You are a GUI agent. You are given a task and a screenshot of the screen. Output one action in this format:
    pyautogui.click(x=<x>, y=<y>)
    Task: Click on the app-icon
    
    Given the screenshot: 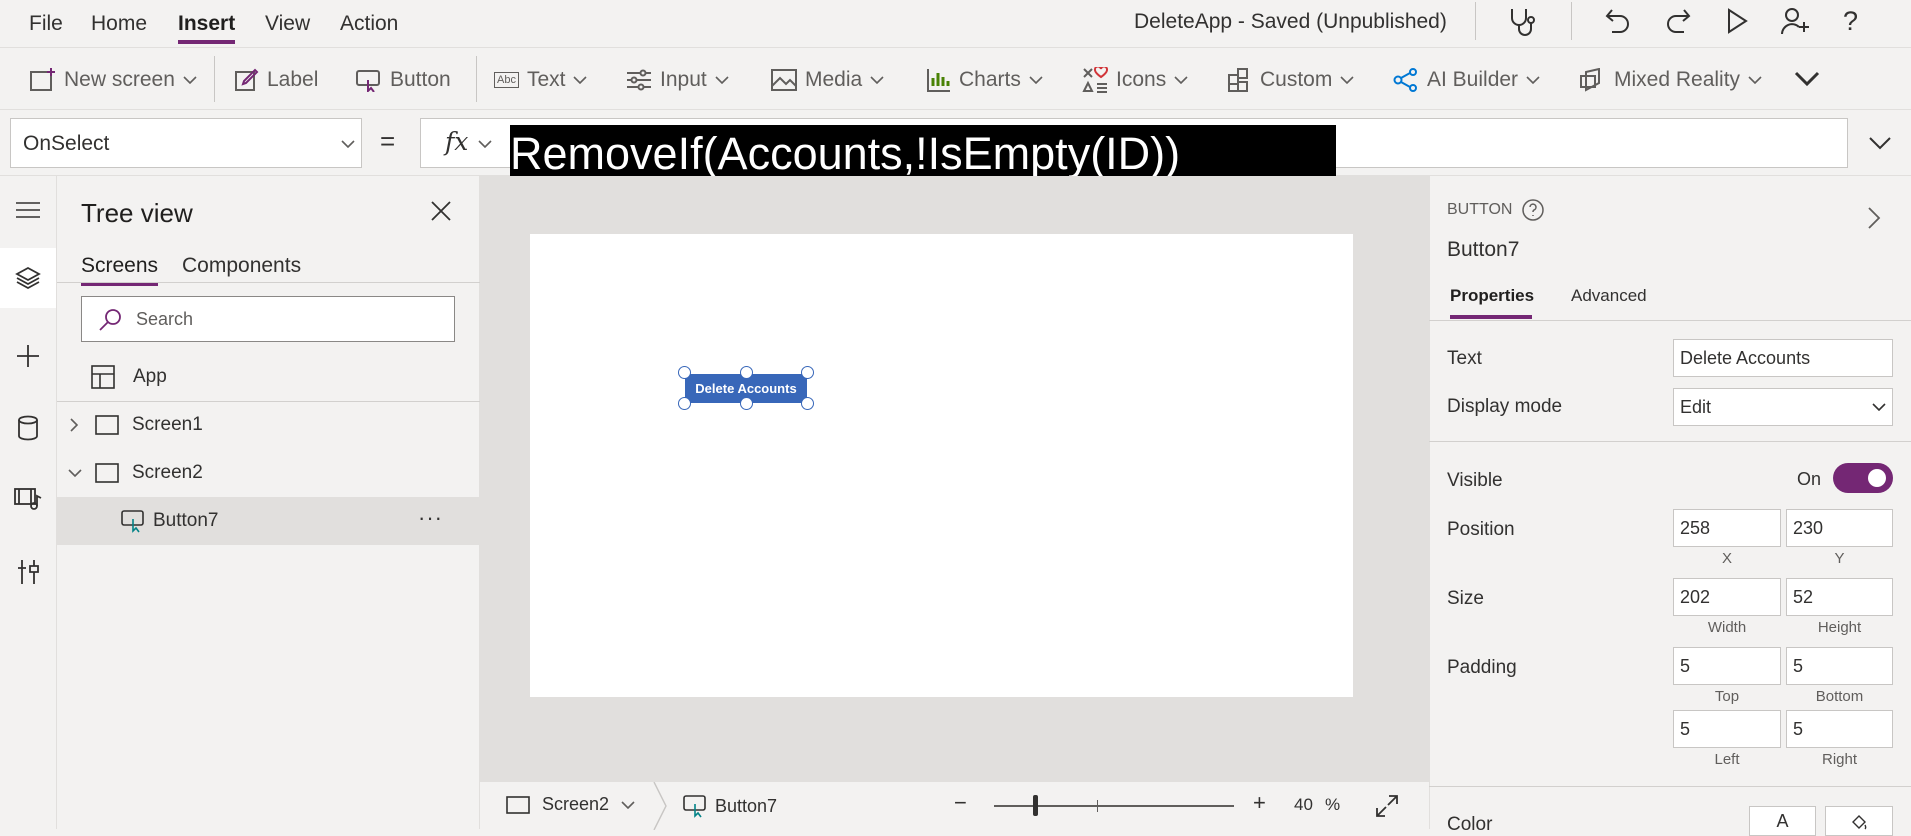 What is the action you would take?
    pyautogui.click(x=103, y=377)
    